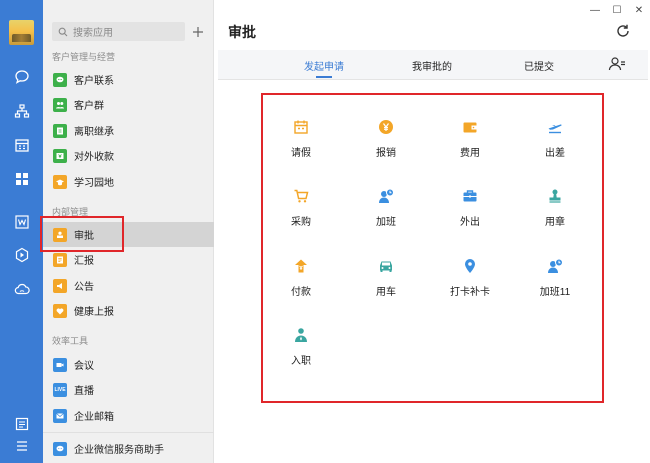  I want to click on meeting-icon, so click(60, 364).